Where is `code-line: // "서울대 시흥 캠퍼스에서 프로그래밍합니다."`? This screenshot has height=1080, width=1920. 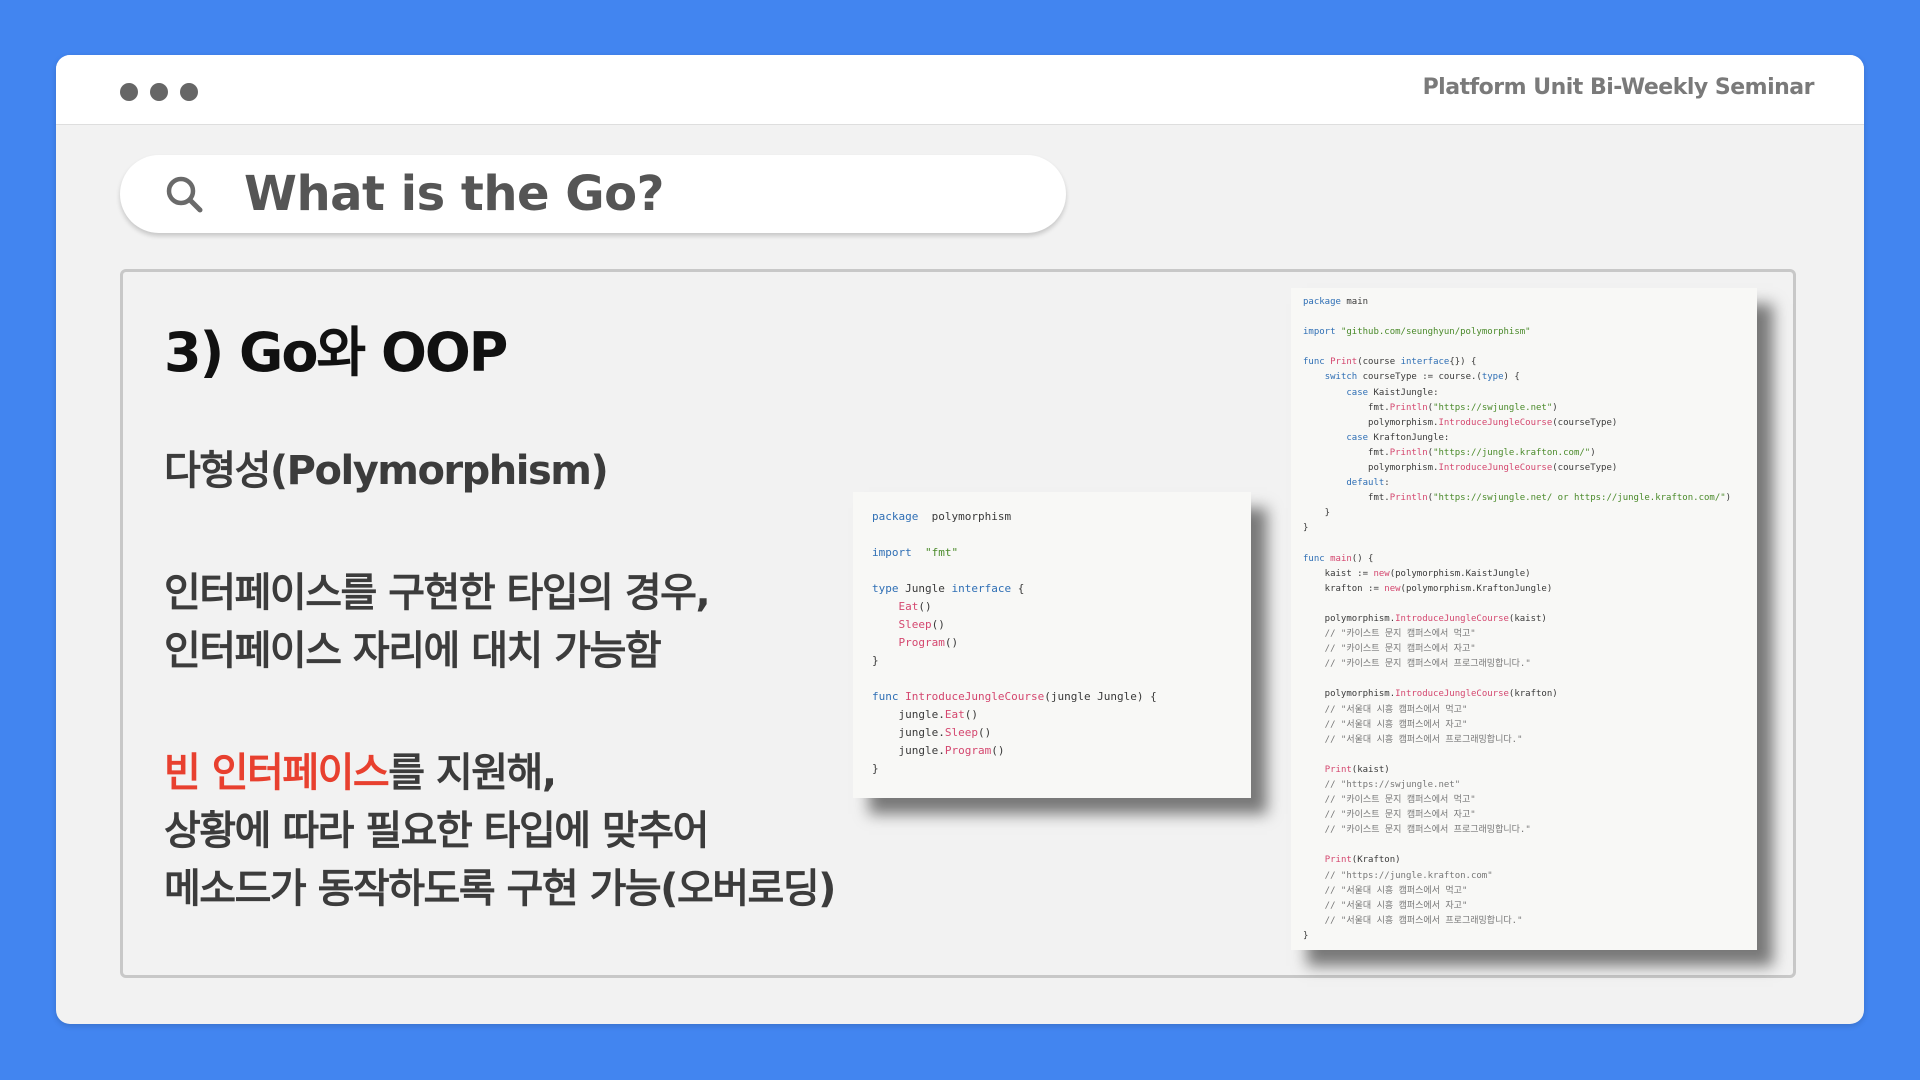 code-line: // "서울대 시흥 캠퍼스에서 프로그래밍합니다." is located at coordinates (1530, 921).